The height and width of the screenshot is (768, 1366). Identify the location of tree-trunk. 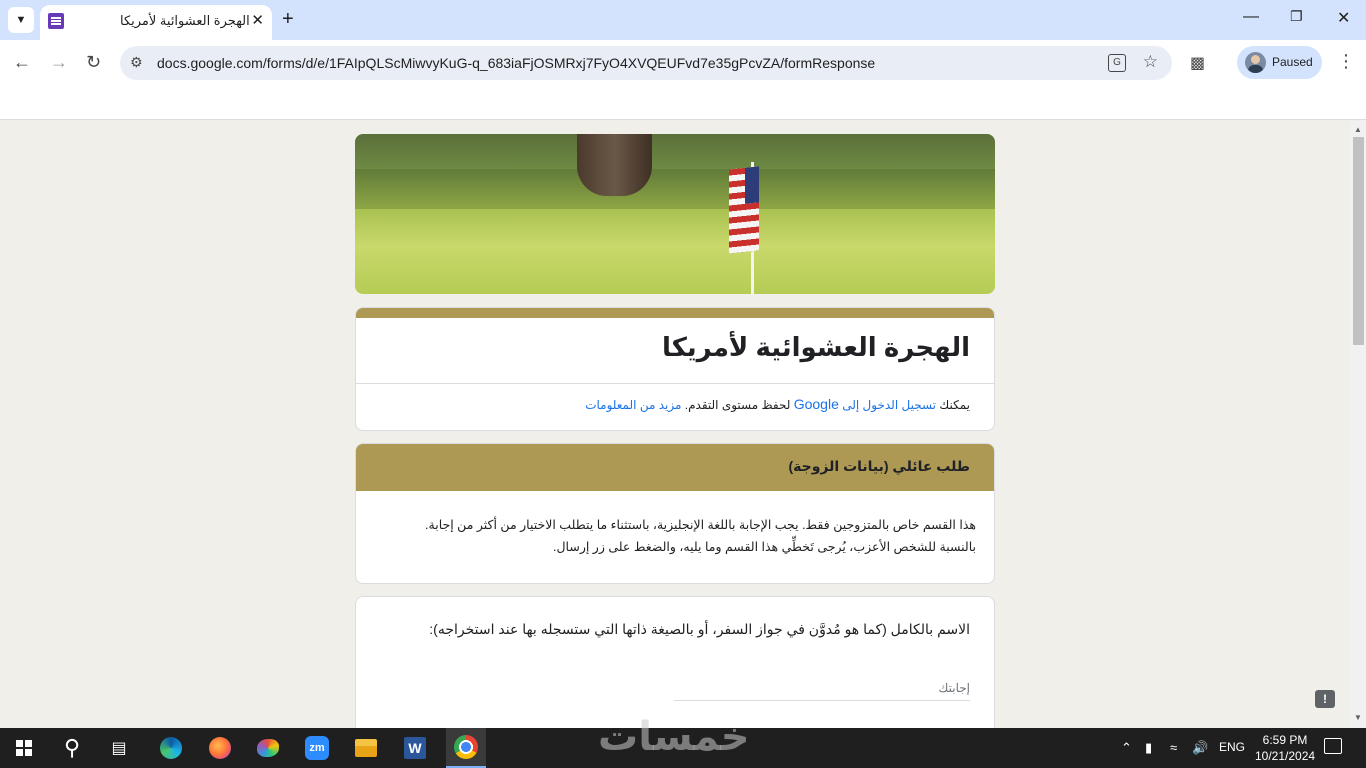
(614, 165).